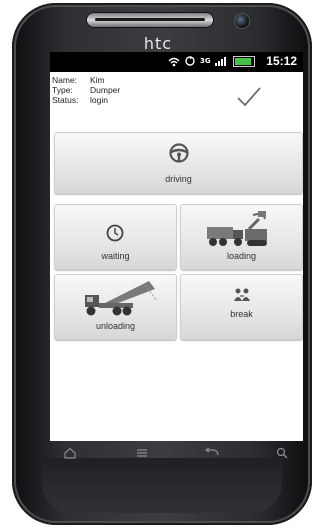  I want to click on excavator-truck-icon, so click(237, 228).